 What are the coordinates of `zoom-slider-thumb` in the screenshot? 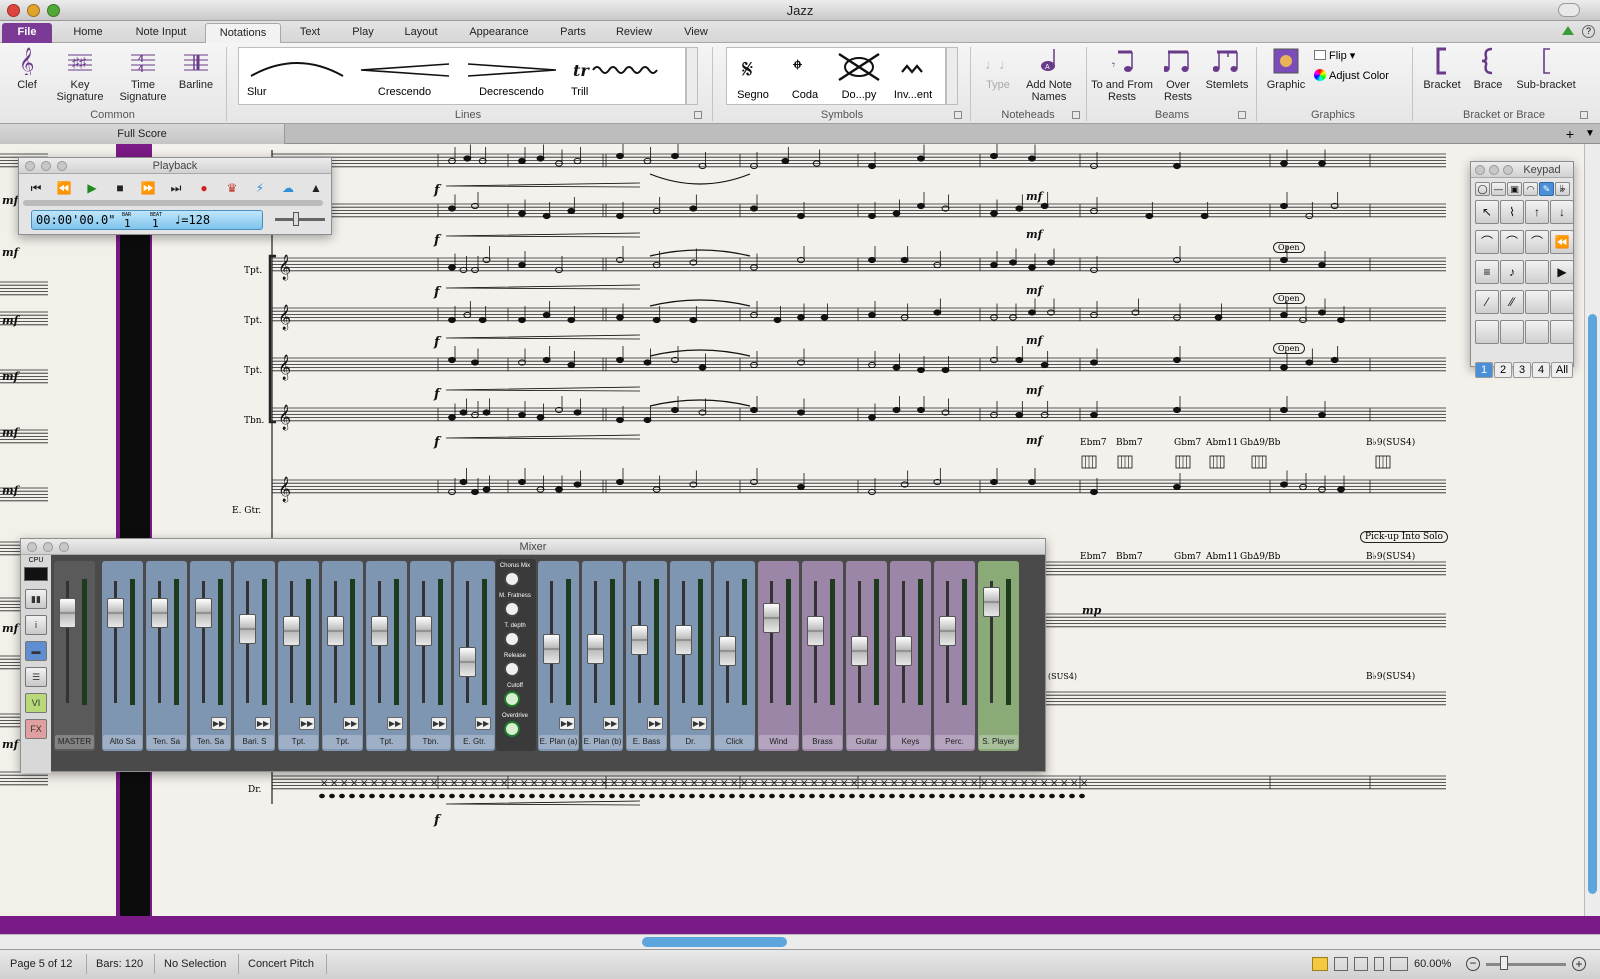 It's located at (1504, 963).